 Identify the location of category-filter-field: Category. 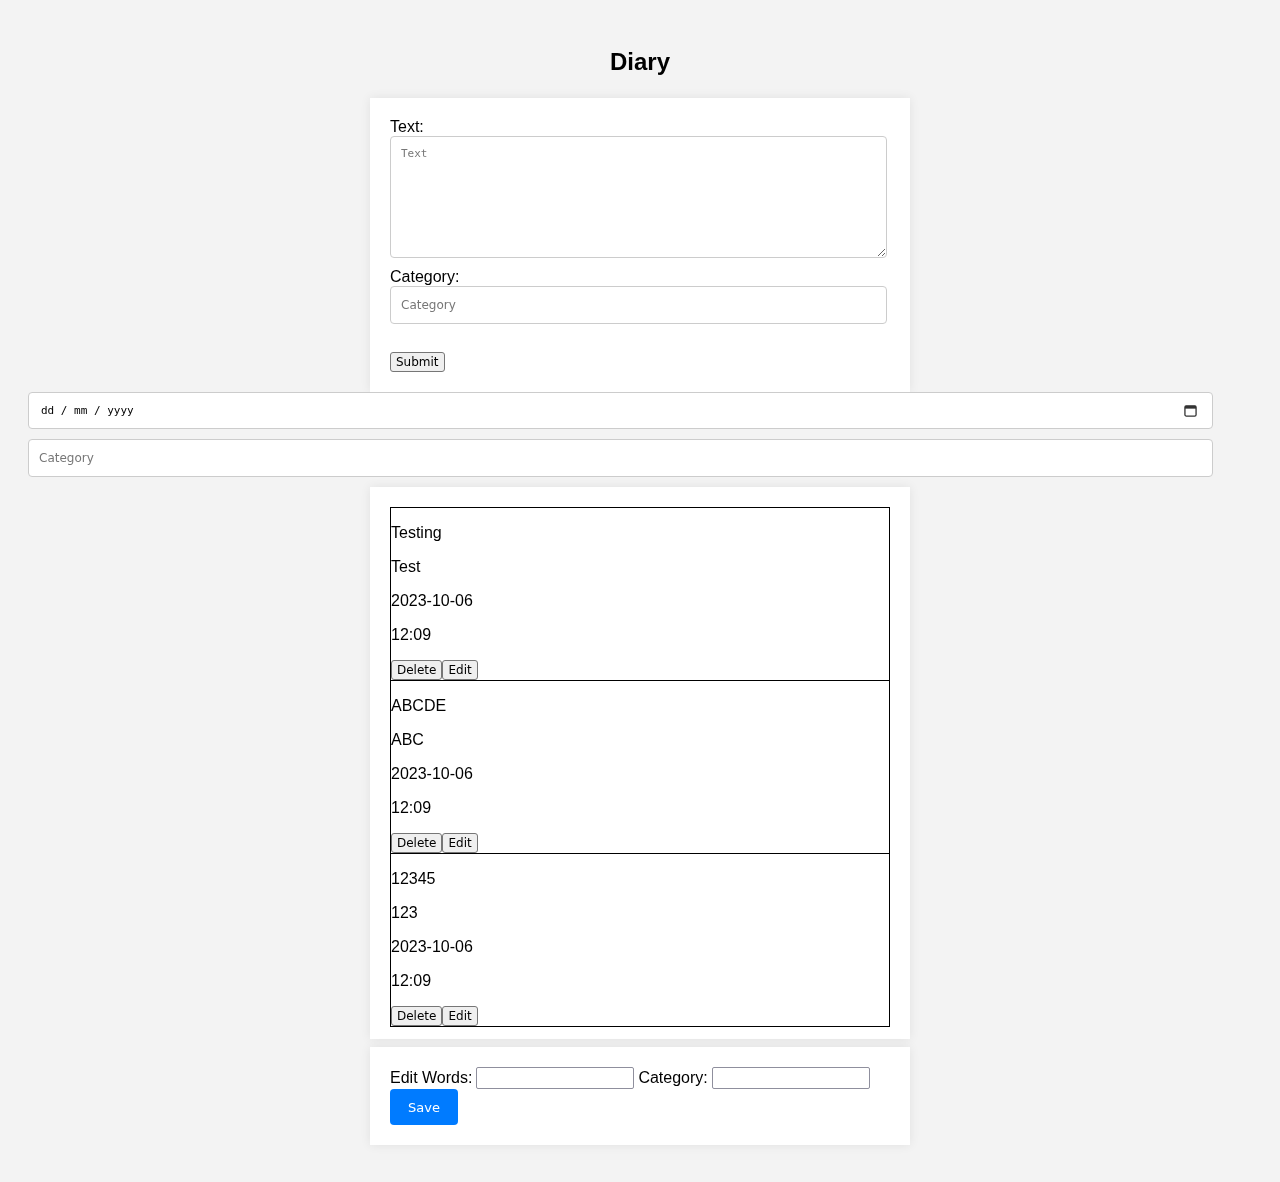
(620, 458).